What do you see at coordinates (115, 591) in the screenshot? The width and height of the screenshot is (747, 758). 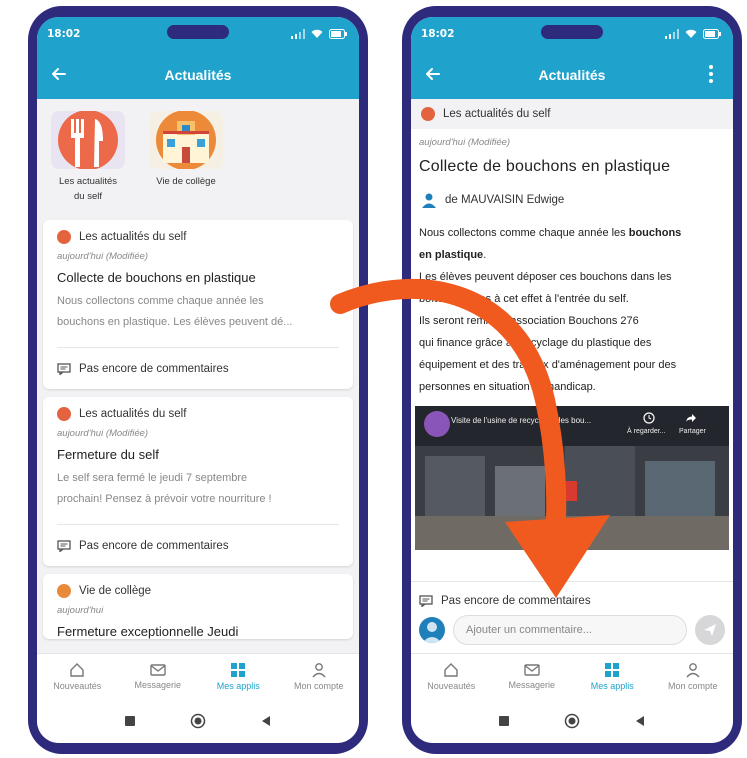 I see `card-source-label: Vie de collège` at bounding box center [115, 591].